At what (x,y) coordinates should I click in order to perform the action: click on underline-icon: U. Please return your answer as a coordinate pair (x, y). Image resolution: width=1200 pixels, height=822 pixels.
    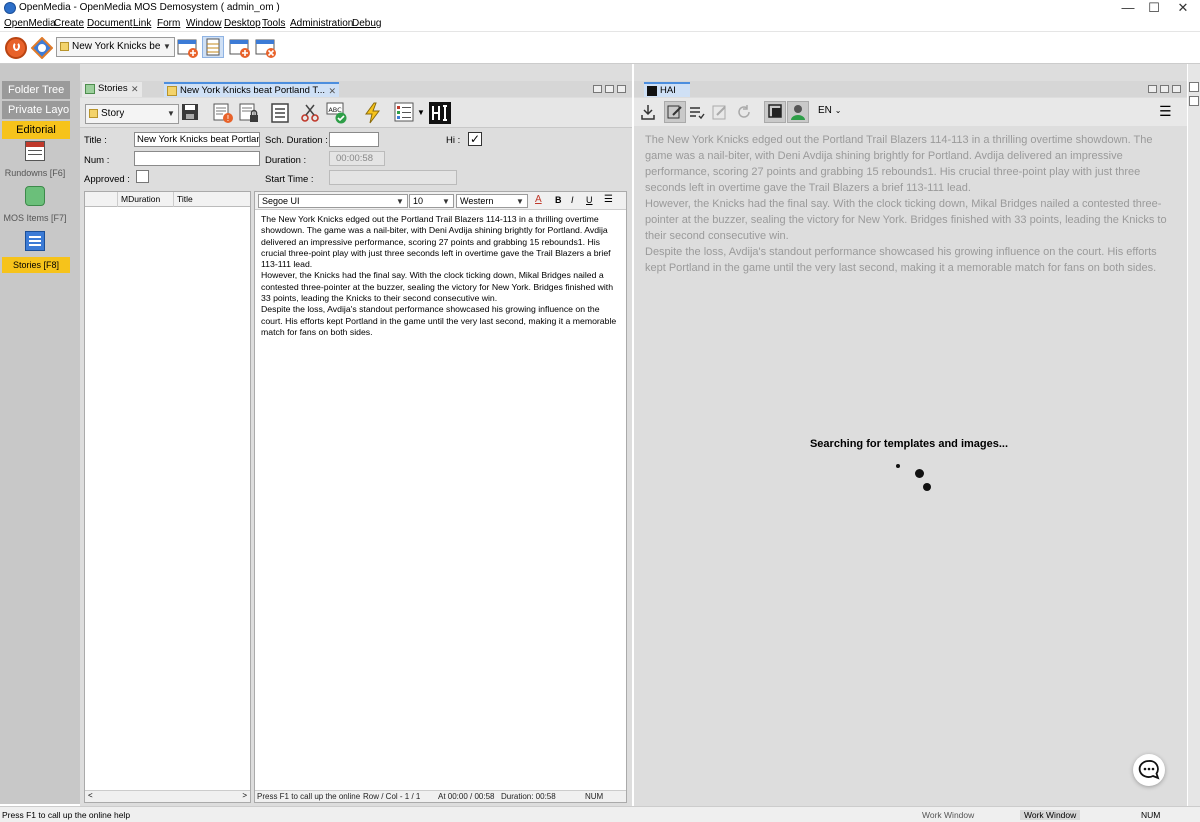
    Looking at the image, I should click on (589, 200).